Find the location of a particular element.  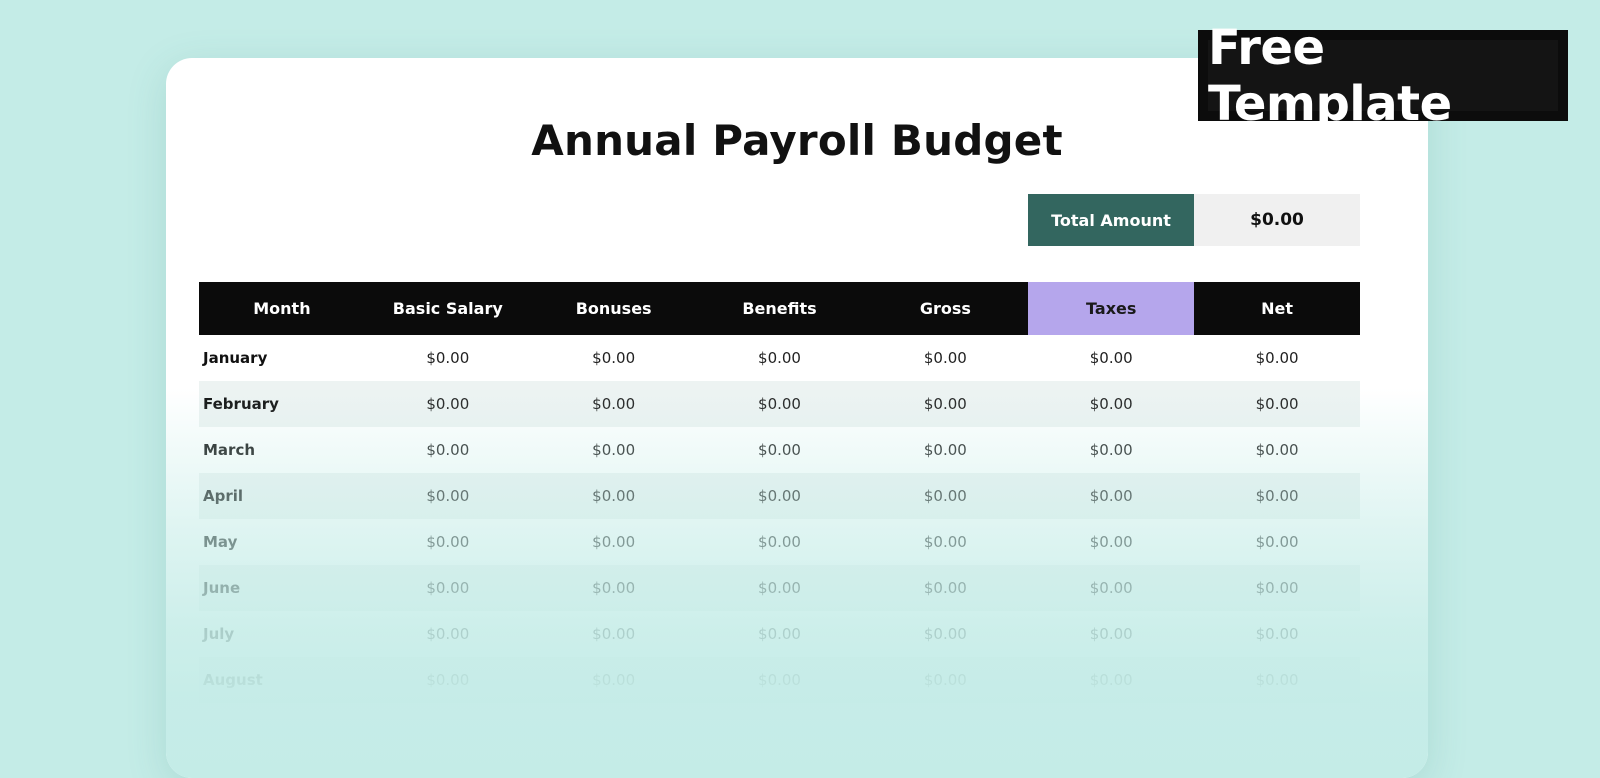

table-row: July $0.00 $0.00 $0.00 $0.00 $0.00 $0.00 is located at coordinates (779, 634).